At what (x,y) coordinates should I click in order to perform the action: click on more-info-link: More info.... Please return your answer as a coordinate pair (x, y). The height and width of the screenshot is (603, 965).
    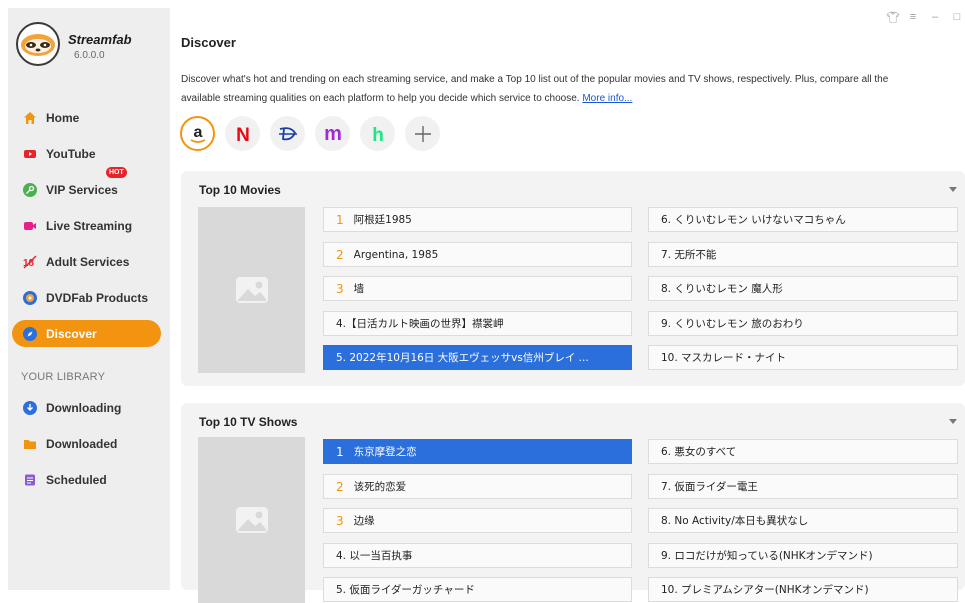
    Looking at the image, I should click on (607, 98).